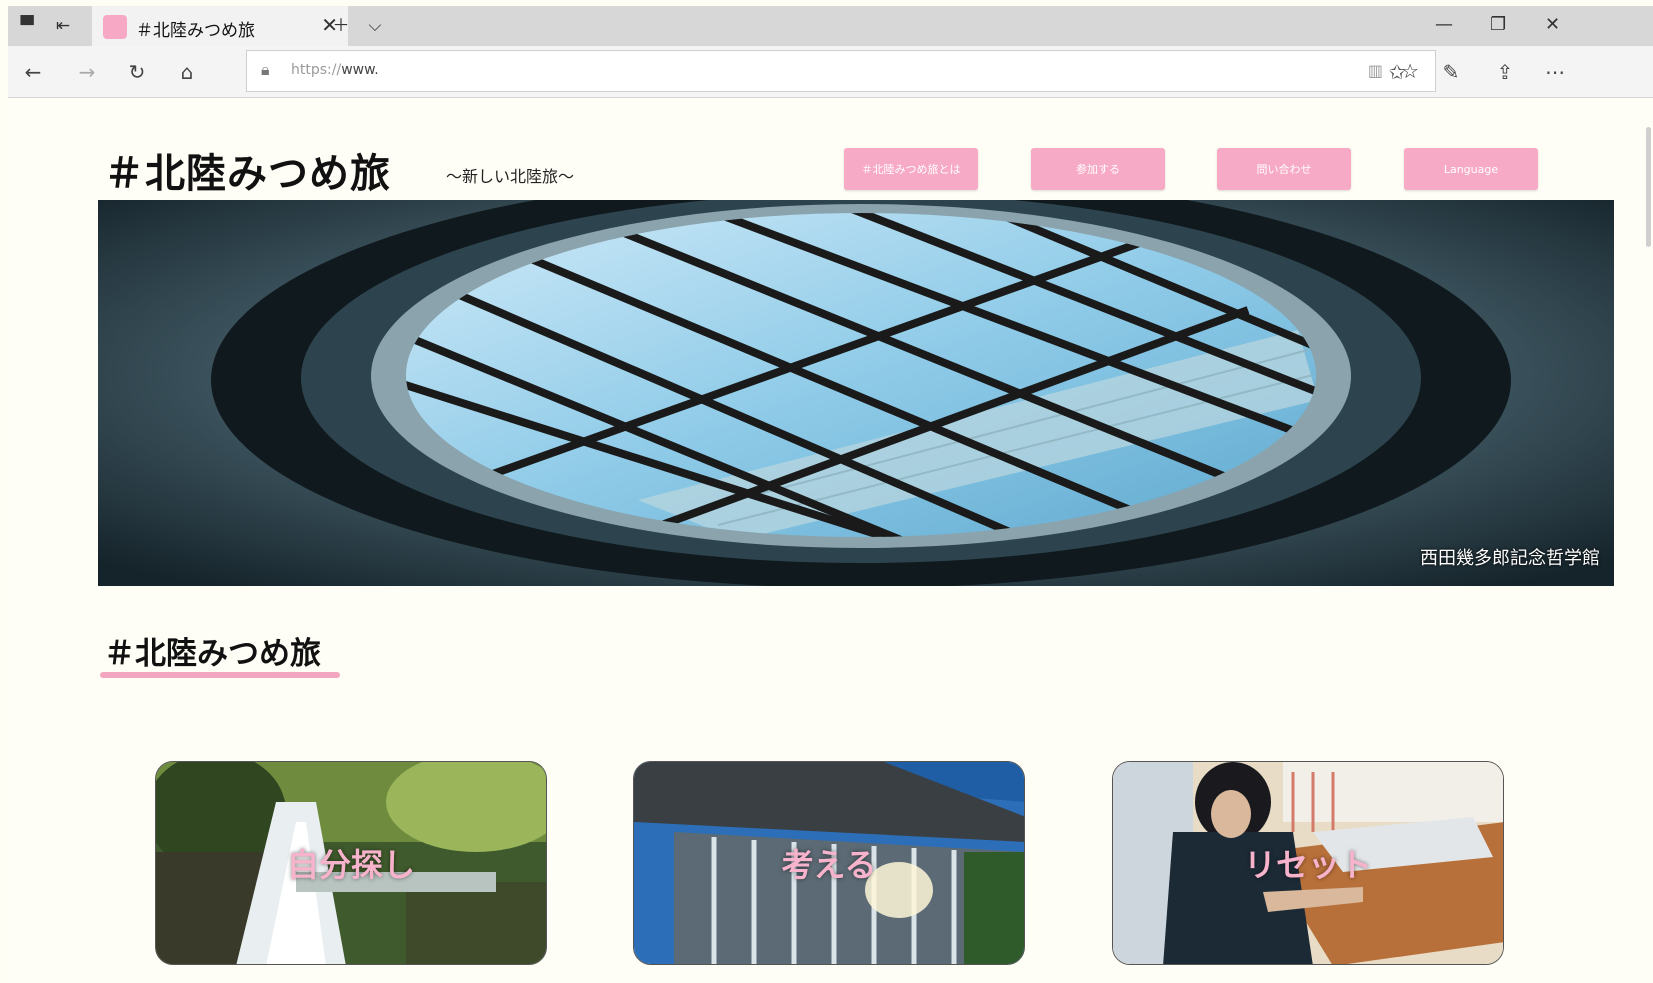  What do you see at coordinates (1284, 169) in the screenshot?
I see `nav-contact-button: 問い合わせ` at bounding box center [1284, 169].